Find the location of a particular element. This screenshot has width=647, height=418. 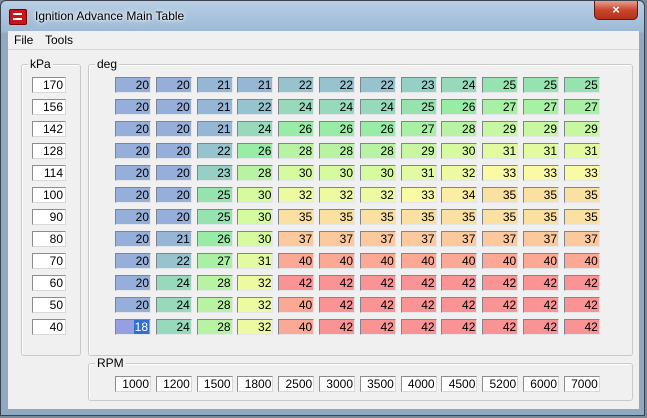

kpa-input: 128 is located at coordinates (49, 151).